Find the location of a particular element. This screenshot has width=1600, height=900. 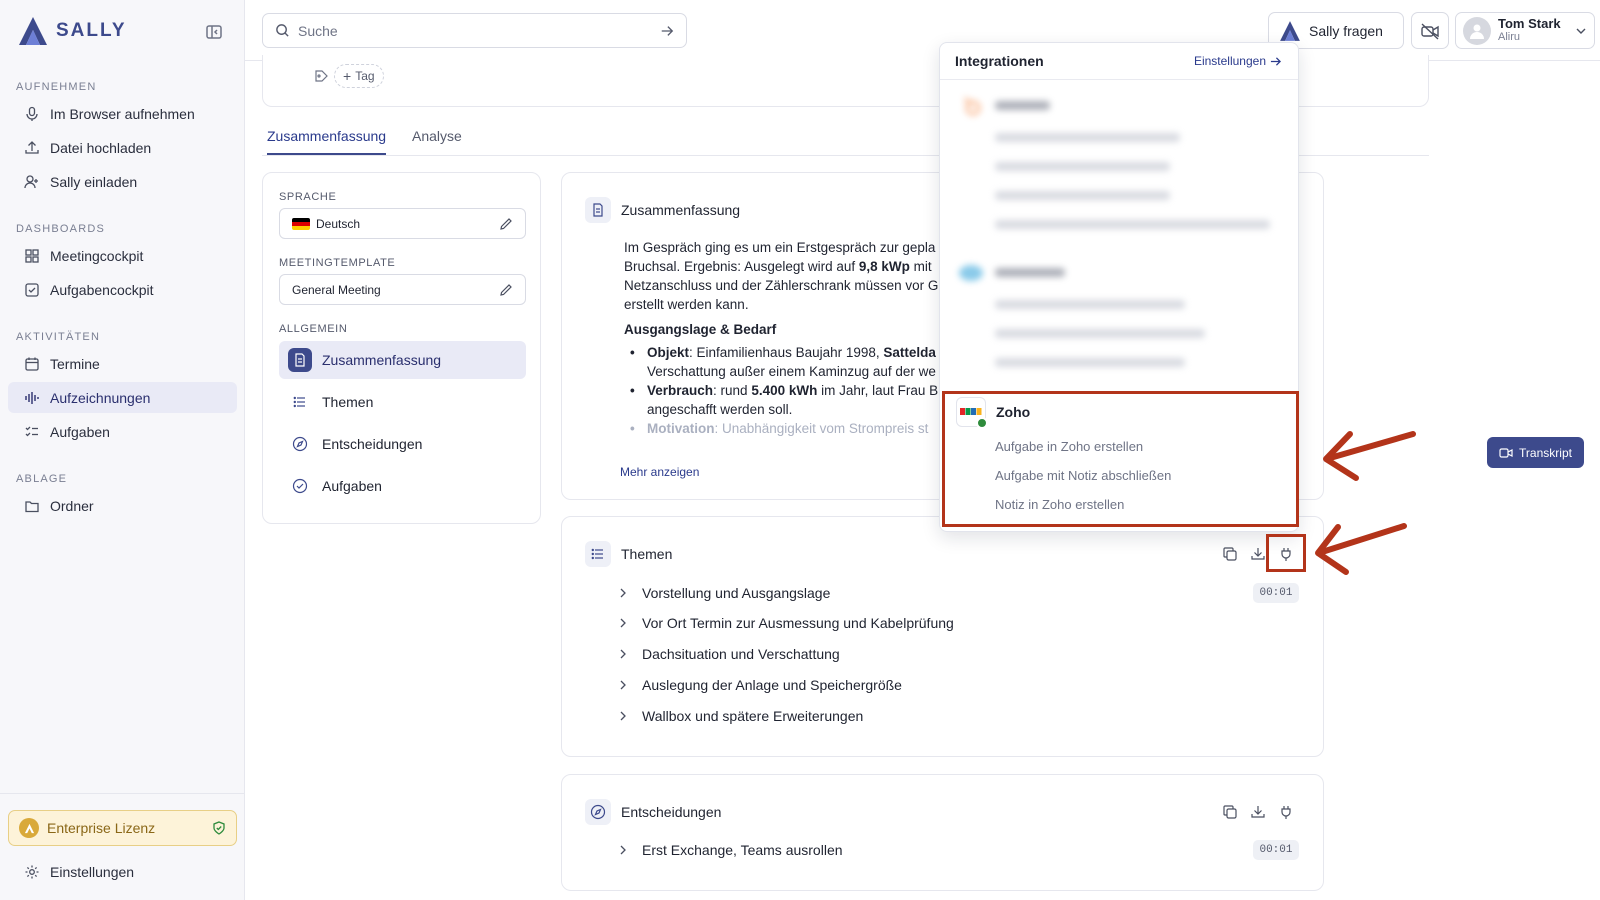

search-box is located at coordinates (474, 30).